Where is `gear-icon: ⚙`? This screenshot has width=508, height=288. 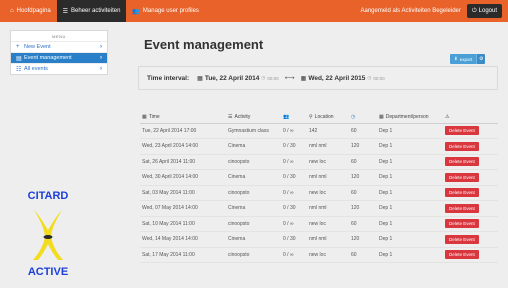 gear-icon: ⚙ is located at coordinates (481, 59).